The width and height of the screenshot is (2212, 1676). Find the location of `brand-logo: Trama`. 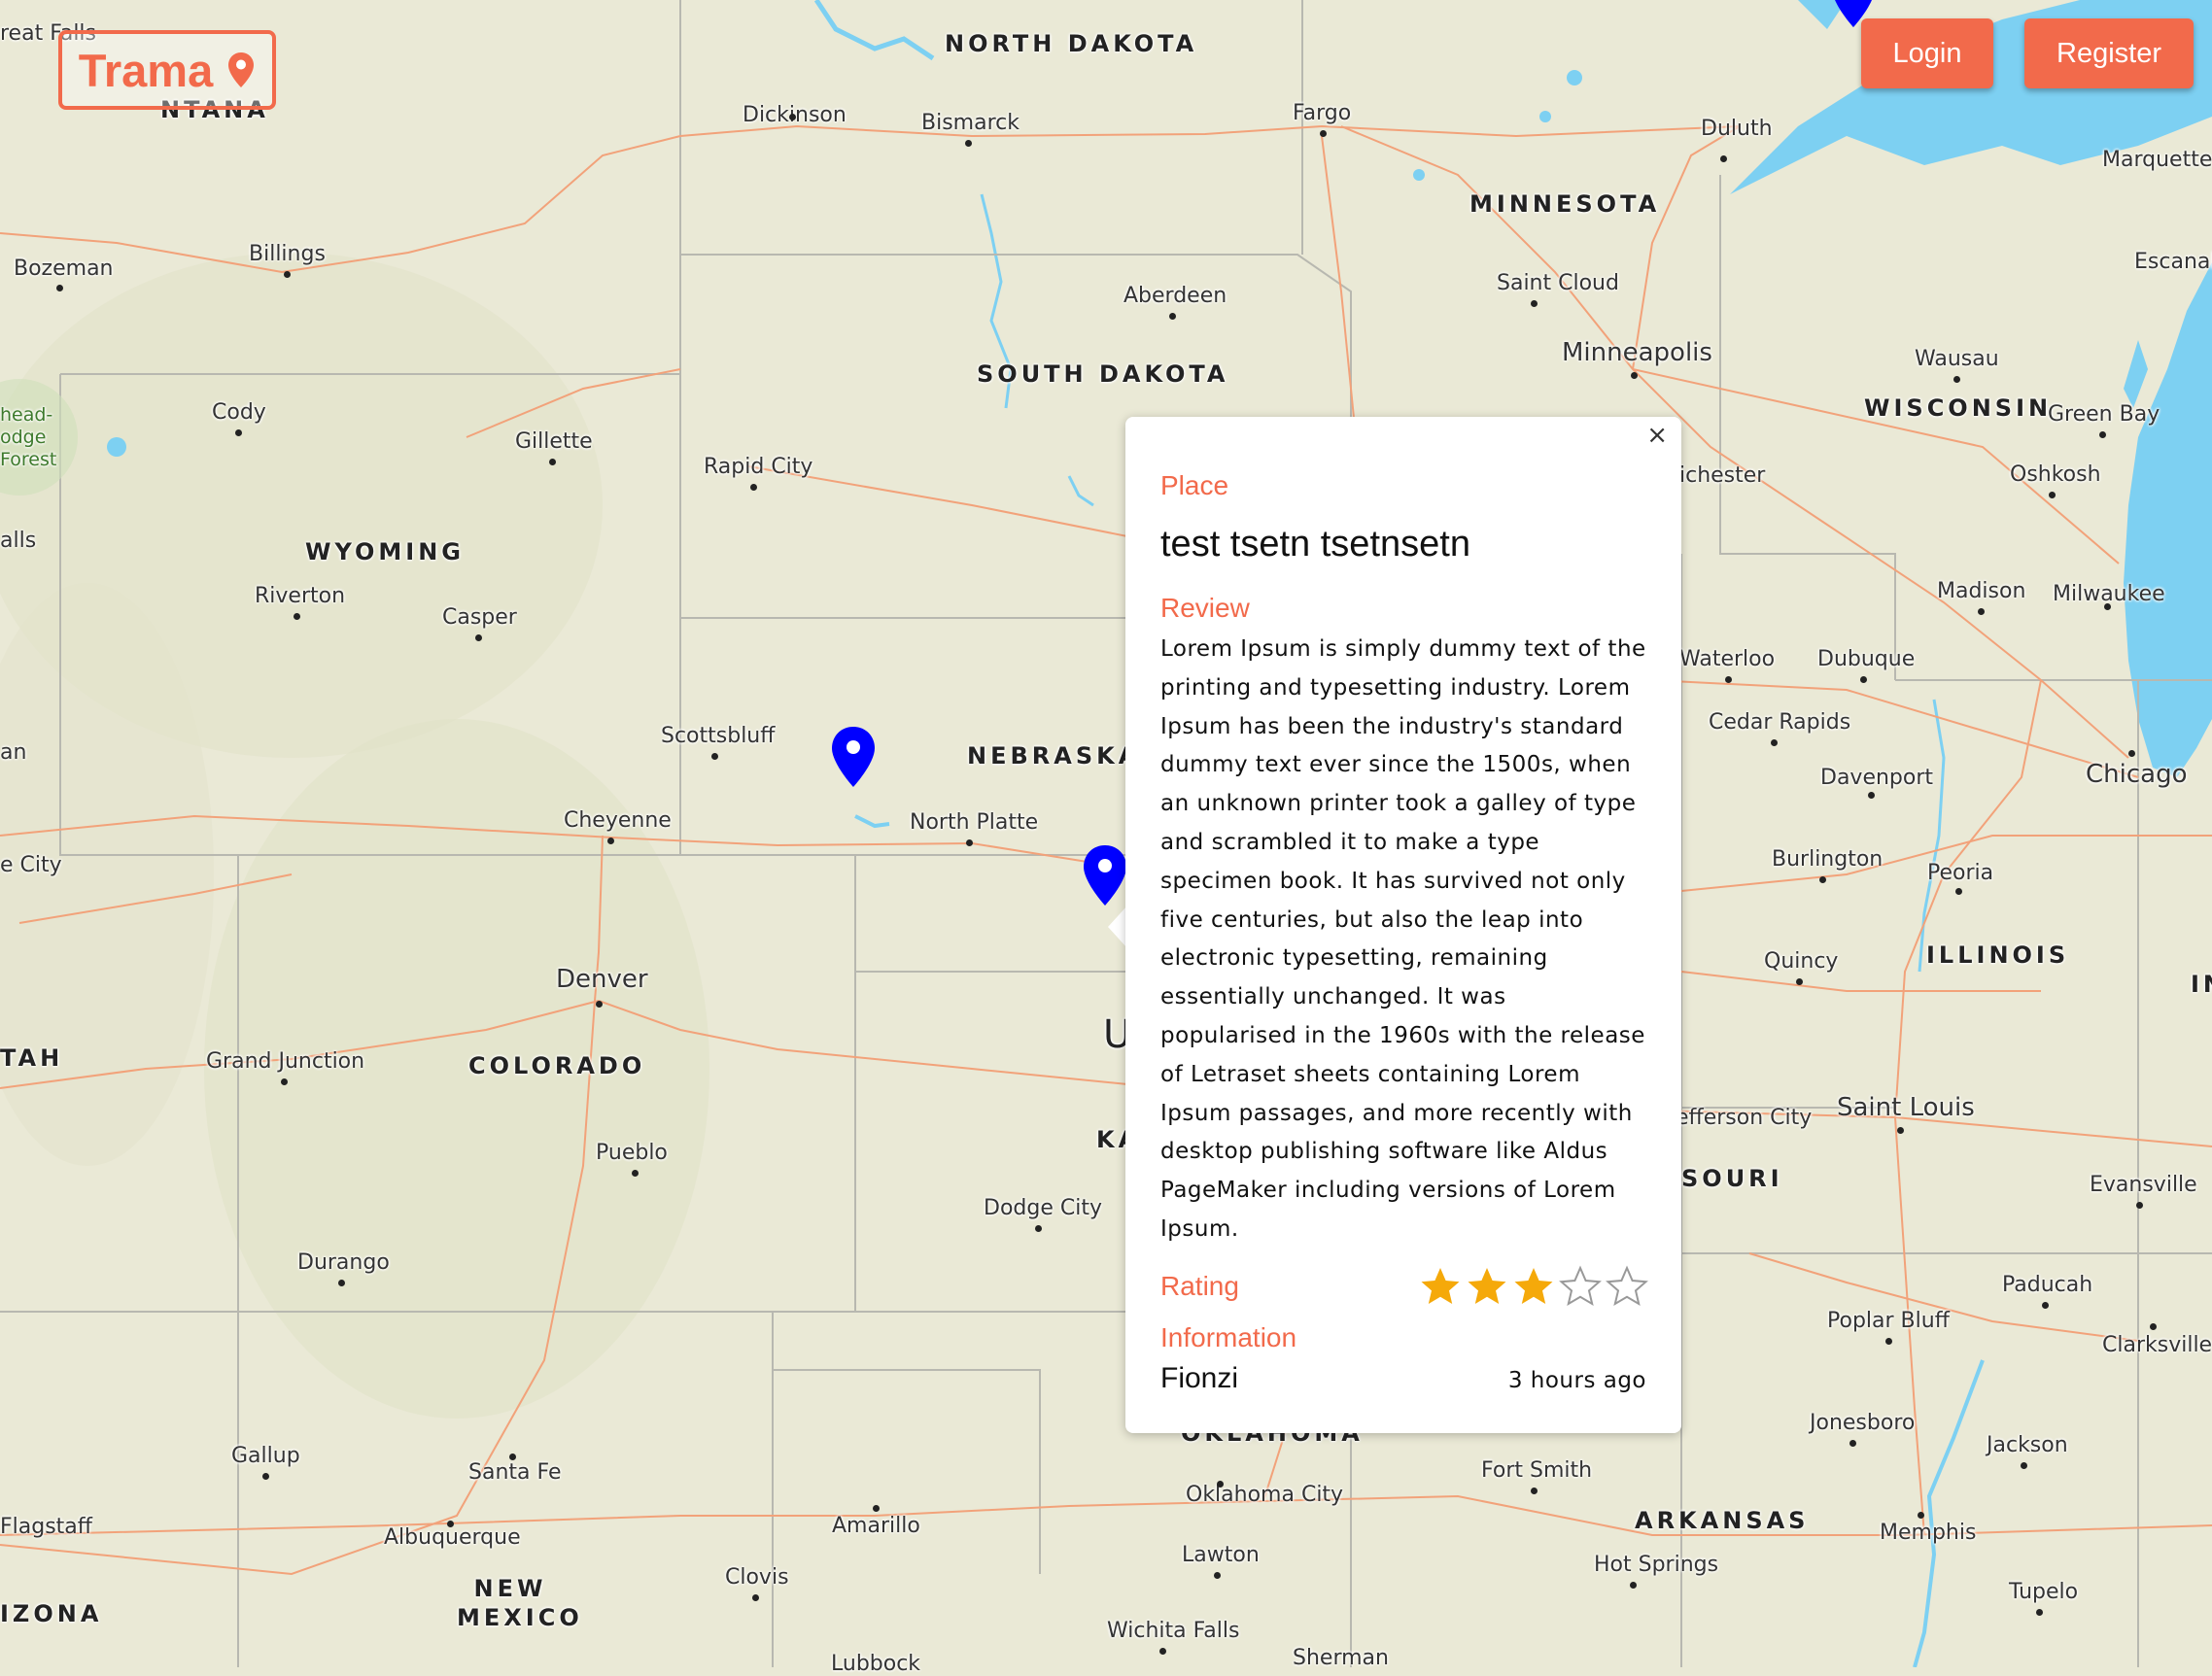

brand-logo: Trama is located at coordinates (167, 70).